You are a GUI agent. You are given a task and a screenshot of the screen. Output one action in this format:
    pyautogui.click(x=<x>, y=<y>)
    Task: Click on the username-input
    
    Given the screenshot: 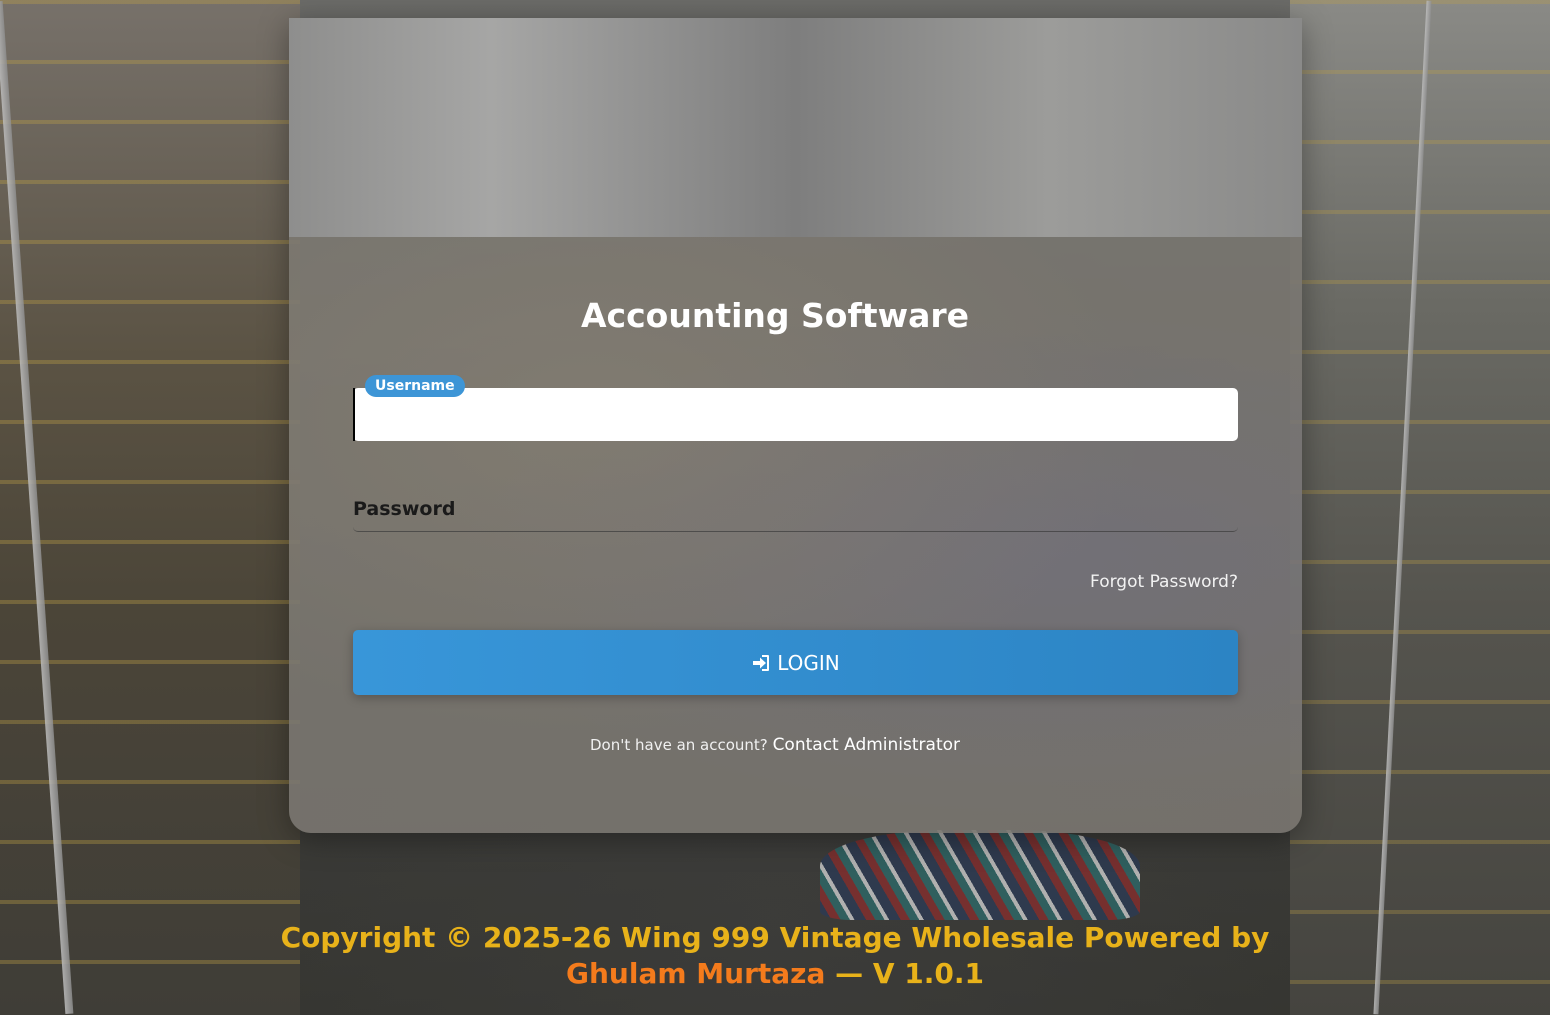 What is the action you would take?
    pyautogui.click(x=795, y=414)
    